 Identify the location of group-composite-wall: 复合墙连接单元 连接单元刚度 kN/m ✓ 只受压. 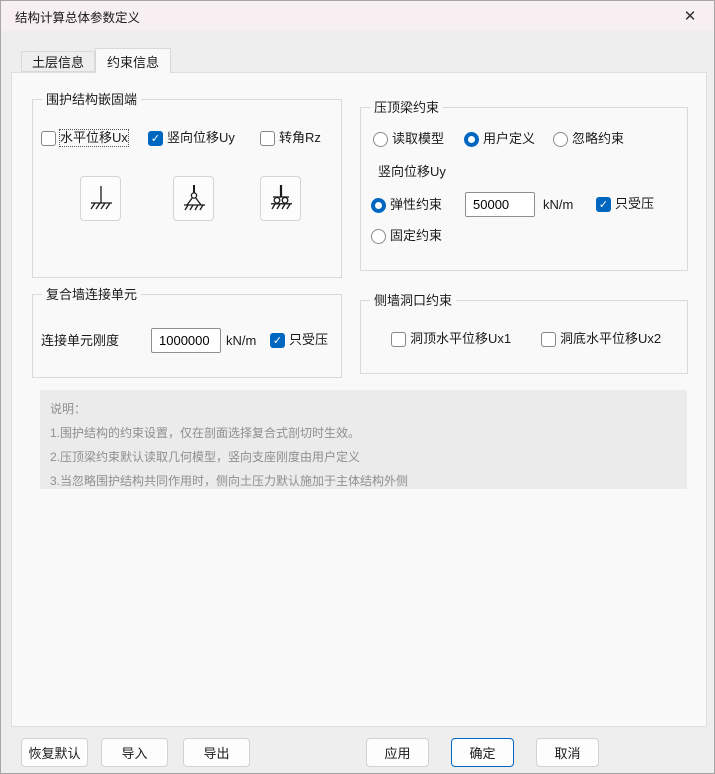
(187, 332).